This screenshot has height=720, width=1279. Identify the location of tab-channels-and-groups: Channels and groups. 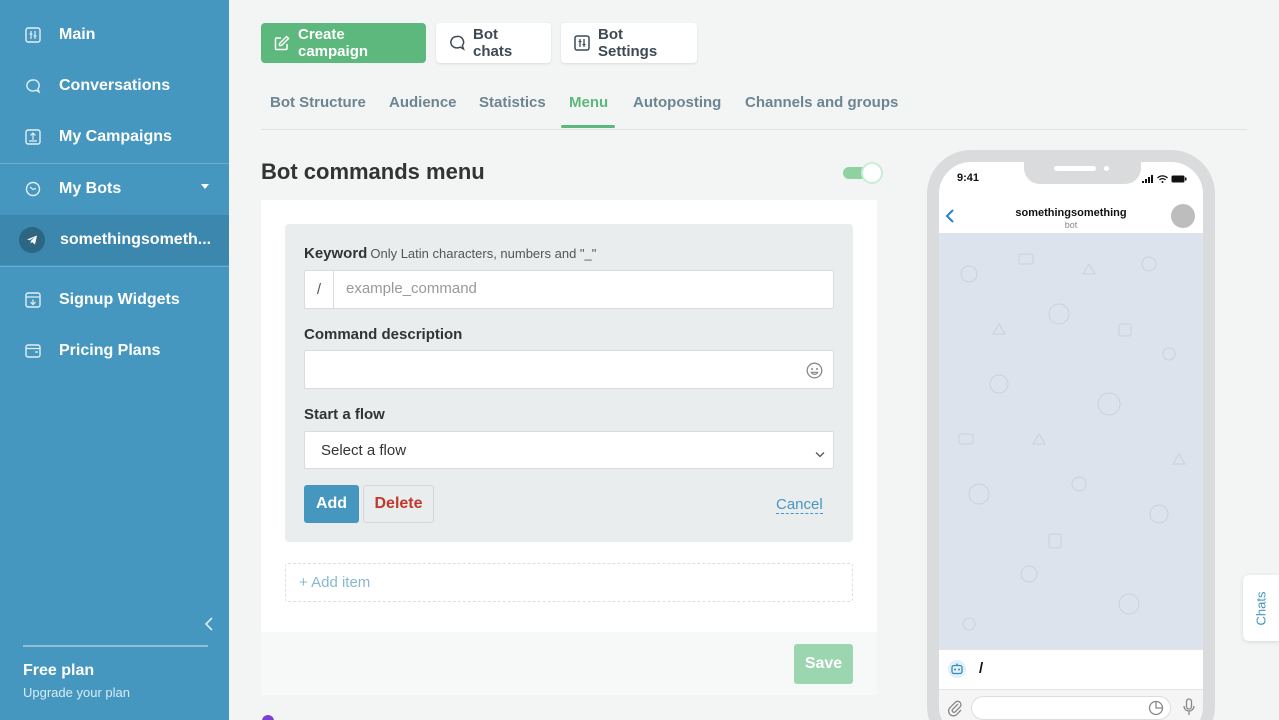
(821, 102).